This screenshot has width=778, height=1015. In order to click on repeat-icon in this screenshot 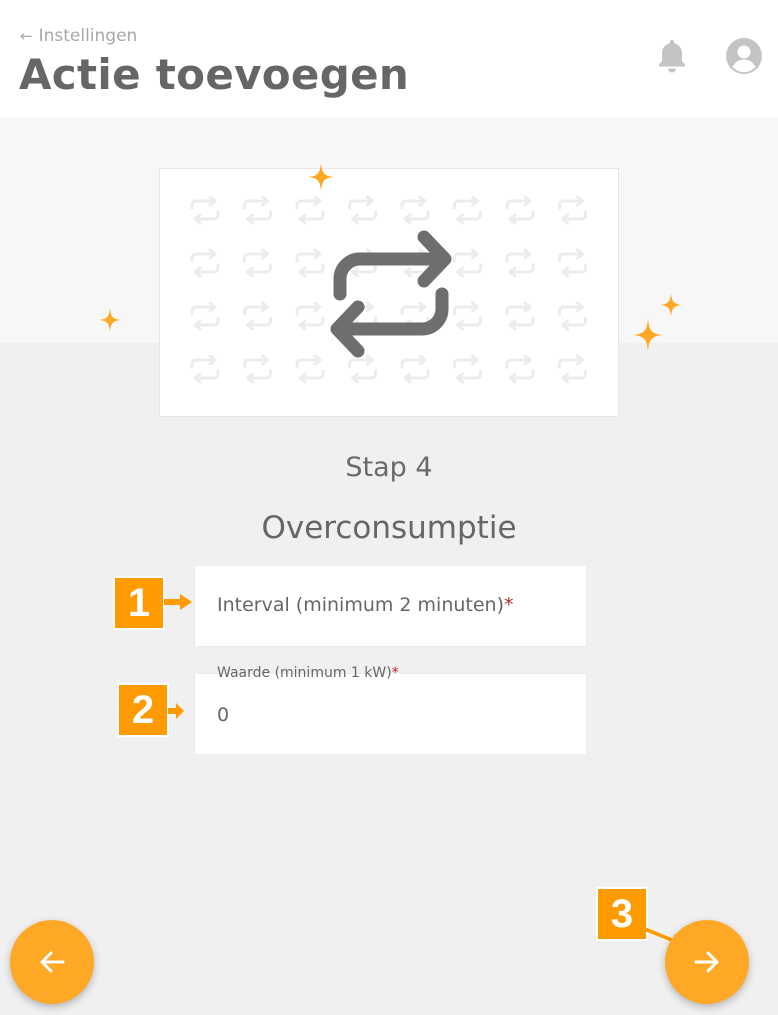, I will do `click(391, 294)`.